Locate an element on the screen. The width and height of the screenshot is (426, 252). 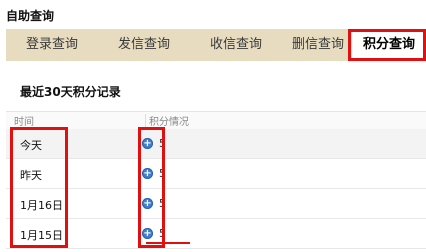
highlight-box-points-tab is located at coordinates (387, 45).